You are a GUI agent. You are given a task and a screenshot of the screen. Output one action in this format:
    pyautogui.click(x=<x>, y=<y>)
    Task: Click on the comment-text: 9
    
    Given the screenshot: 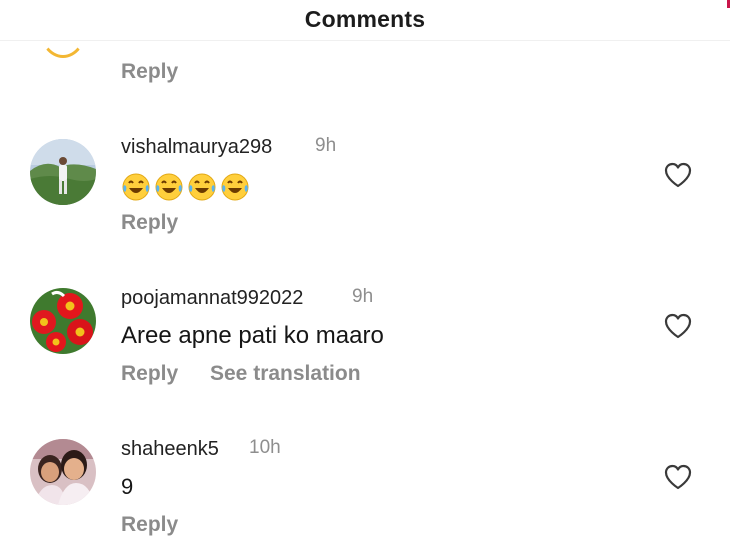 What is the action you would take?
    pyautogui.click(x=127, y=486)
    